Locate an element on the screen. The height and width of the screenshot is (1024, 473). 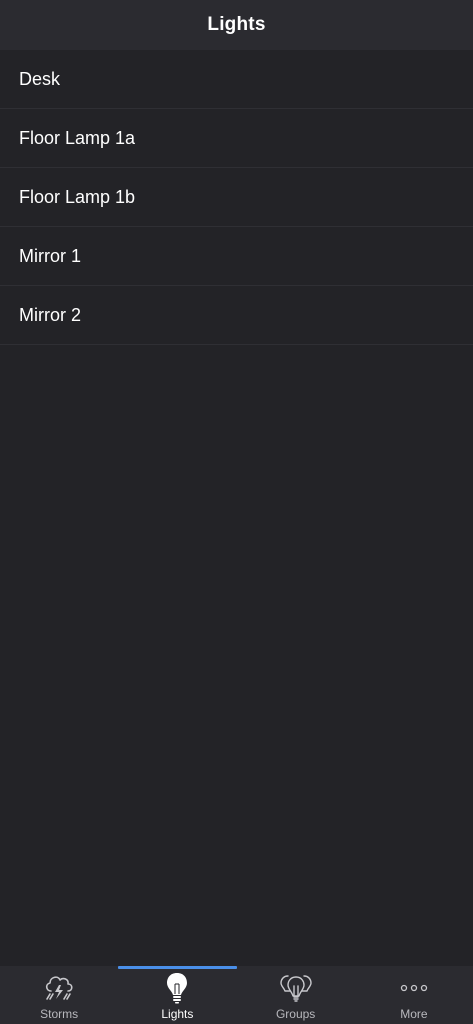
list-item-mirror-1: Mirror 1 is located at coordinates (236, 256).